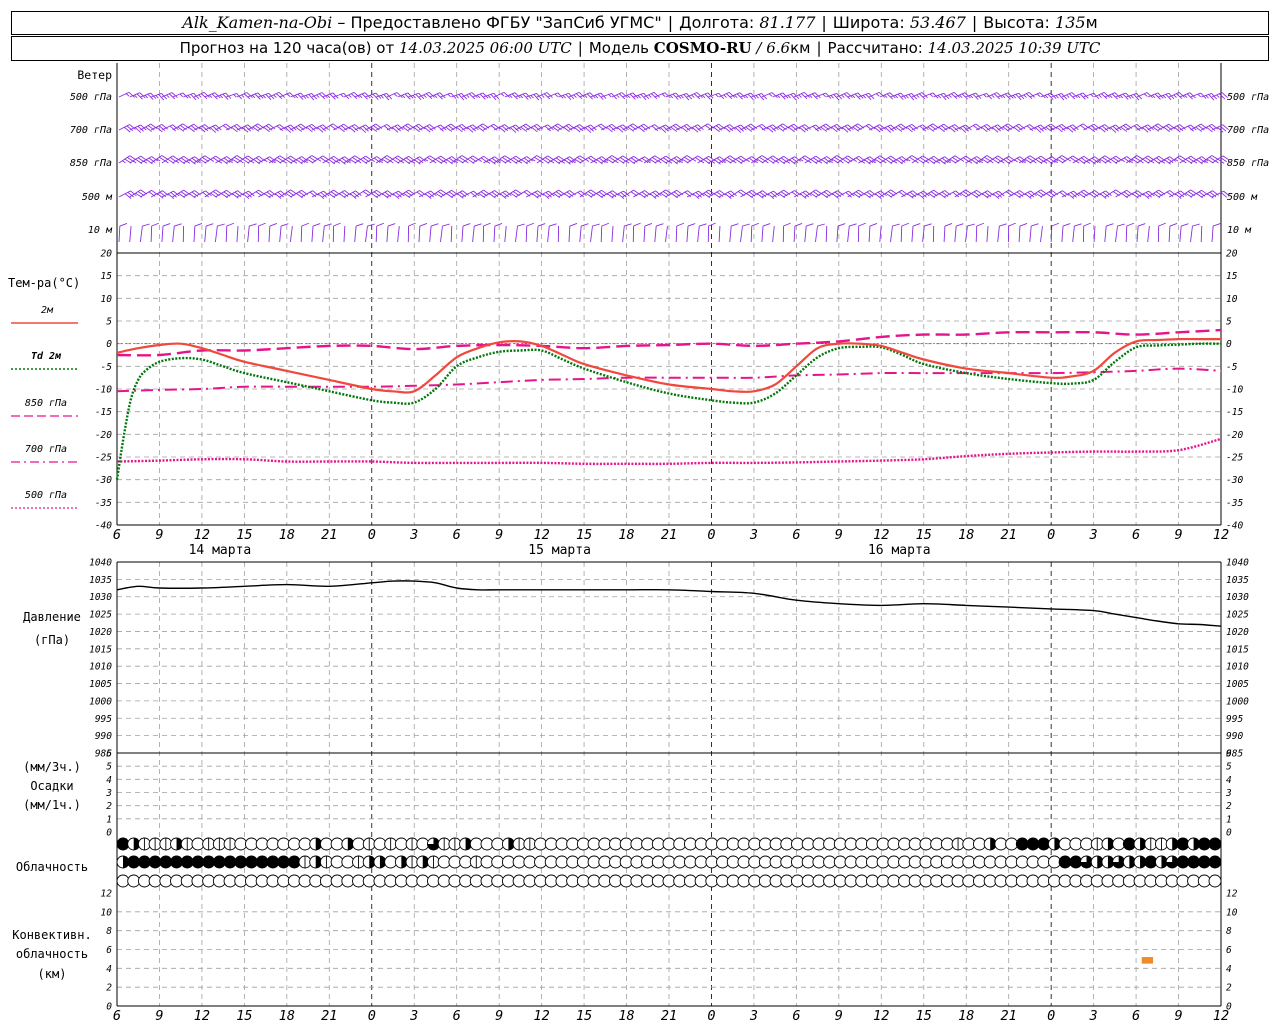 This screenshot has height=1024, width=1280. Describe the element at coordinates (669, 862) in the screenshot. I see `cloud-cover-layer` at that location.